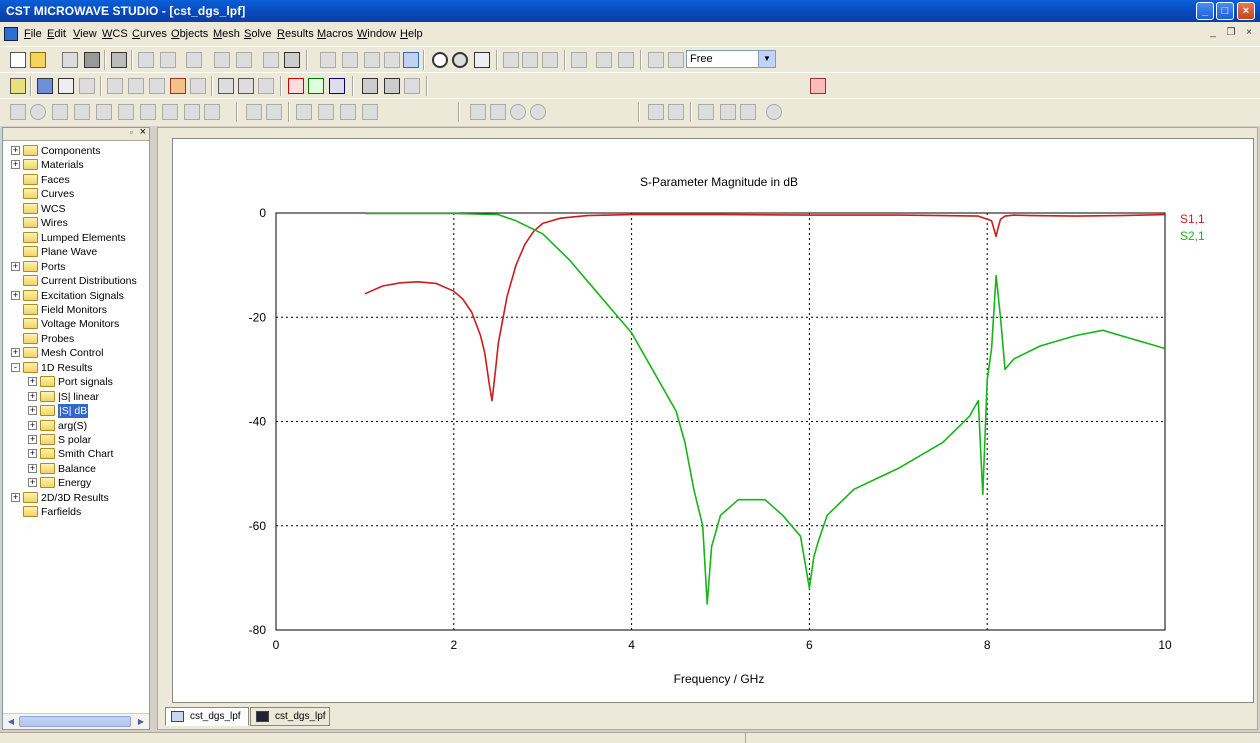 Image resolution: width=1260 pixels, height=743 pixels. Describe the element at coordinates (372, 60) in the screenshot. I see `pan-icon` at that location.